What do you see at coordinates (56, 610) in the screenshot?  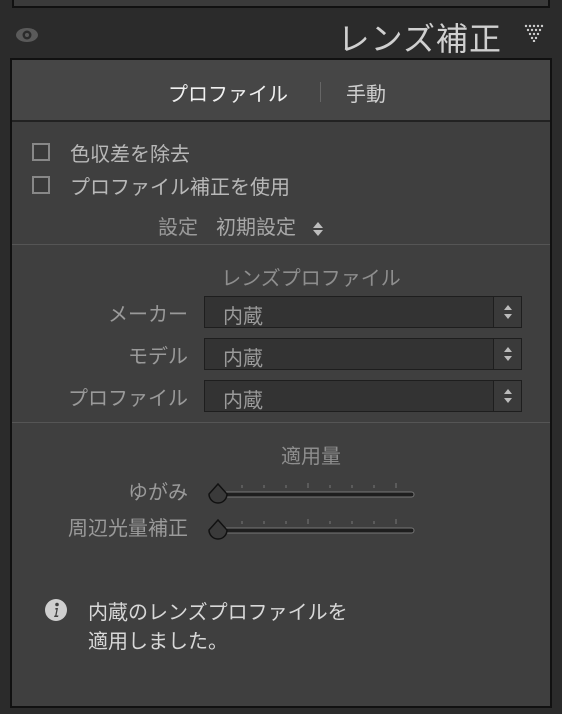 I see `info-icon` at bounding box center [56, 610].